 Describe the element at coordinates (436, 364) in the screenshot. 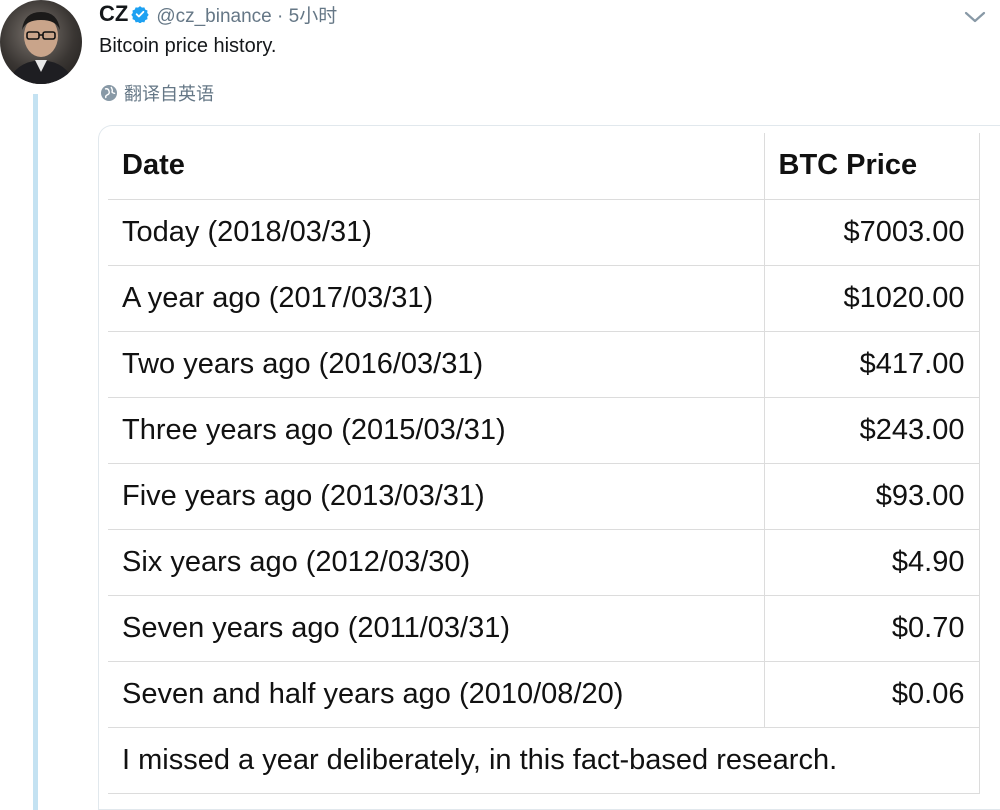

I see `date-cell: Two years ago (2016/03/31)` at that location.